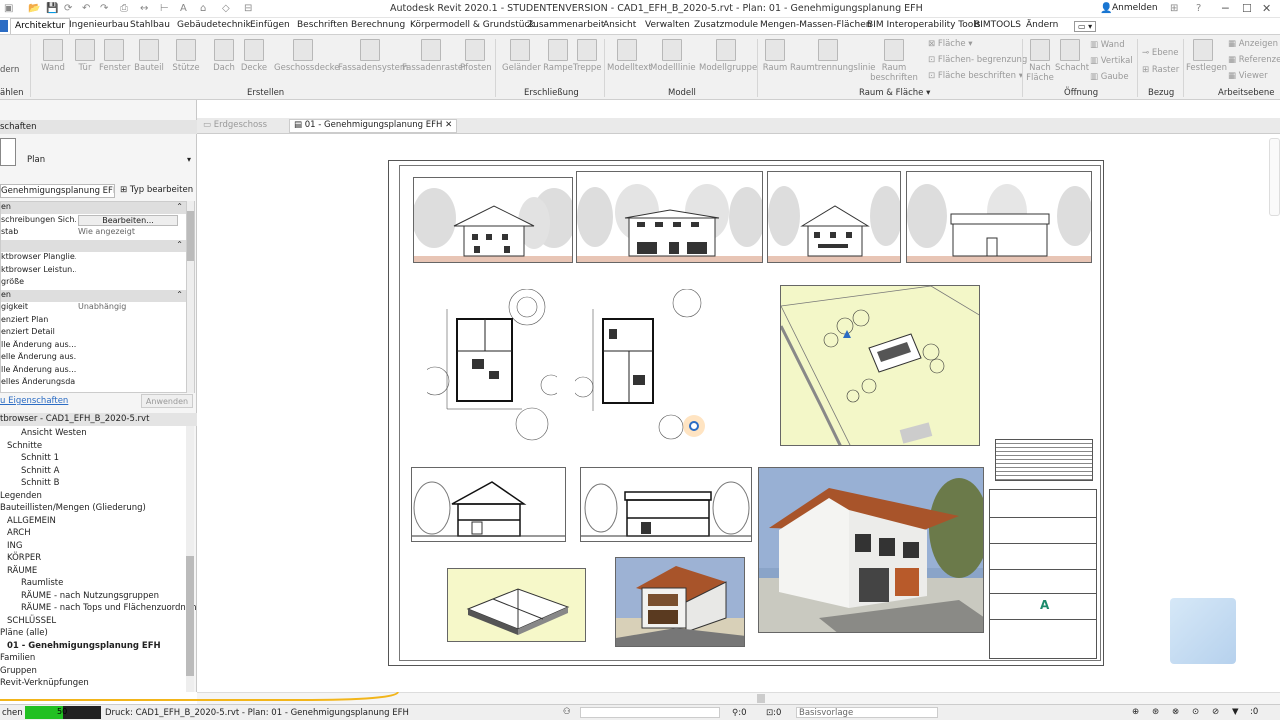  Describe the element at coordinates (214, 25) in the screenshot. I see `tab-gebaeudetechnik: Gebäudetechnik` at that location.